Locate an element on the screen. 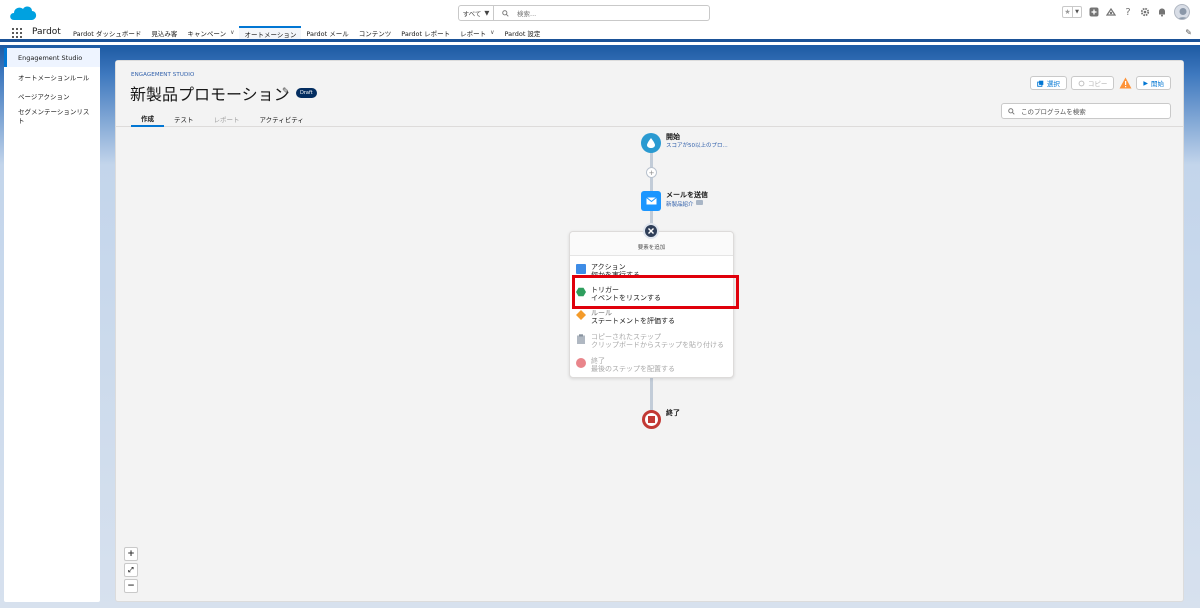 The image size is (1200, 608). trailhead-icon is located at coordinates (1111, 12).